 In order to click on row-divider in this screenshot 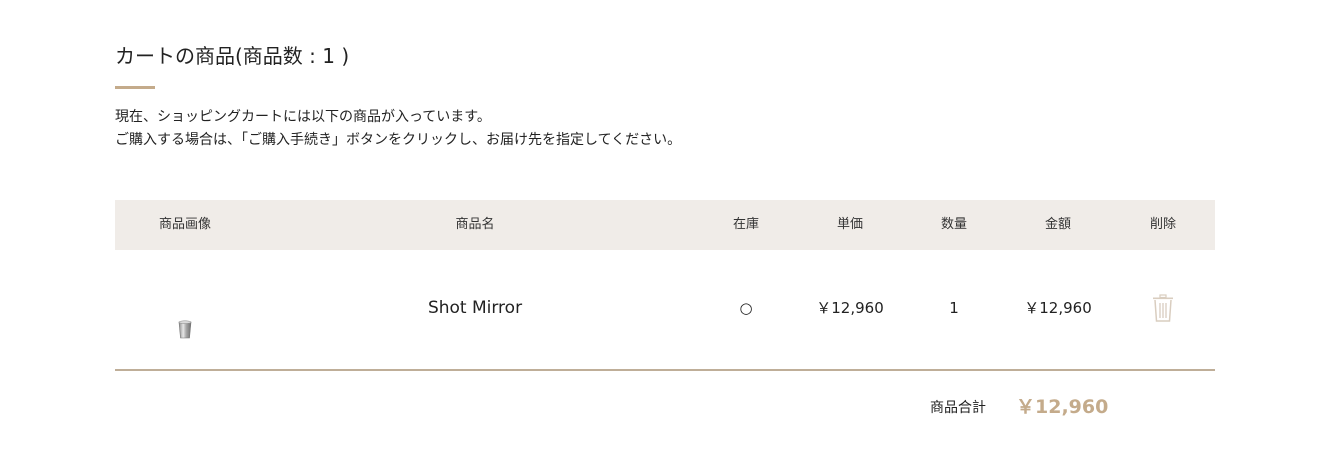, I will do `click(665, 370)`.